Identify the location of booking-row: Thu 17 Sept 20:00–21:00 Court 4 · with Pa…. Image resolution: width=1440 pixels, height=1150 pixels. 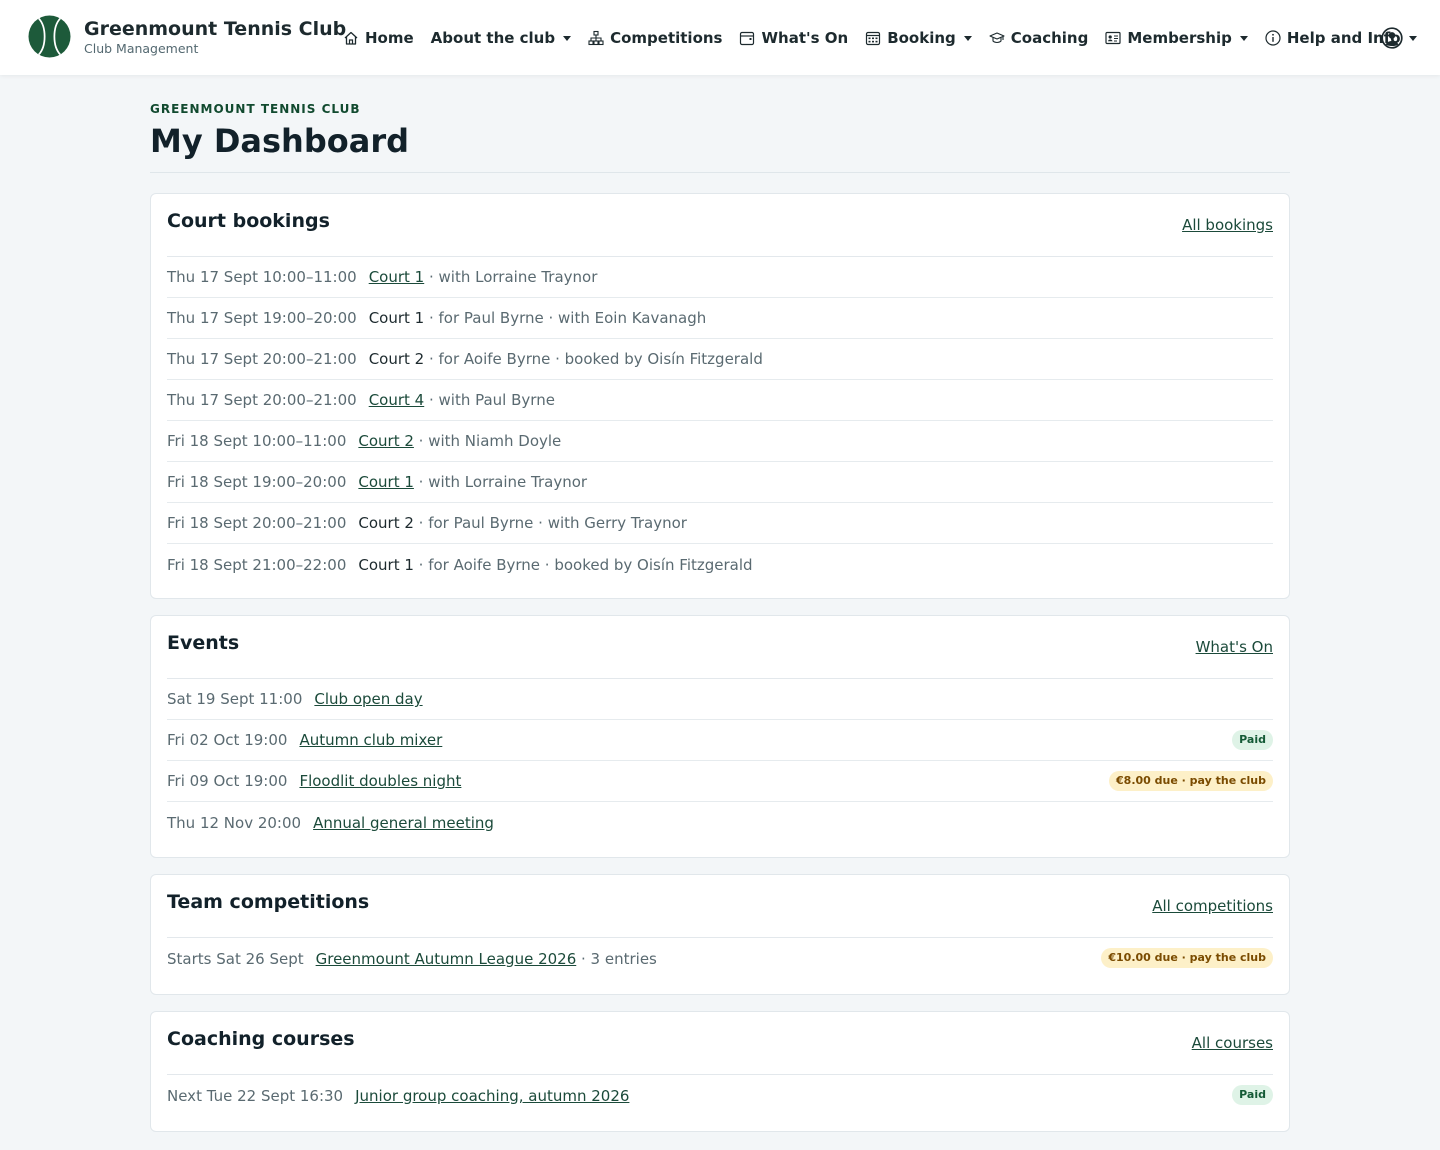
(720, 400).